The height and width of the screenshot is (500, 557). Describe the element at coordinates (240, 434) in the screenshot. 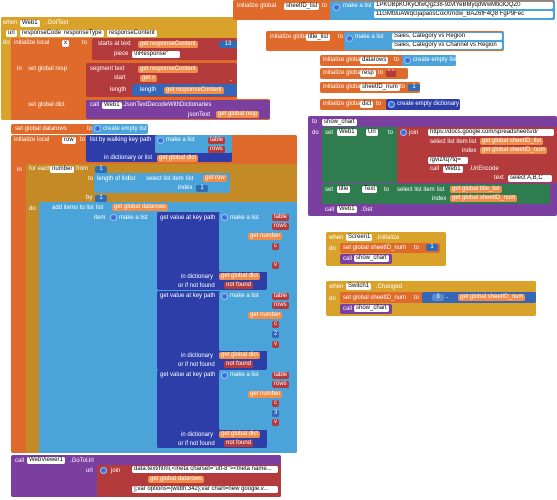

I see `get-global-dict-4: get global dict` at that location.